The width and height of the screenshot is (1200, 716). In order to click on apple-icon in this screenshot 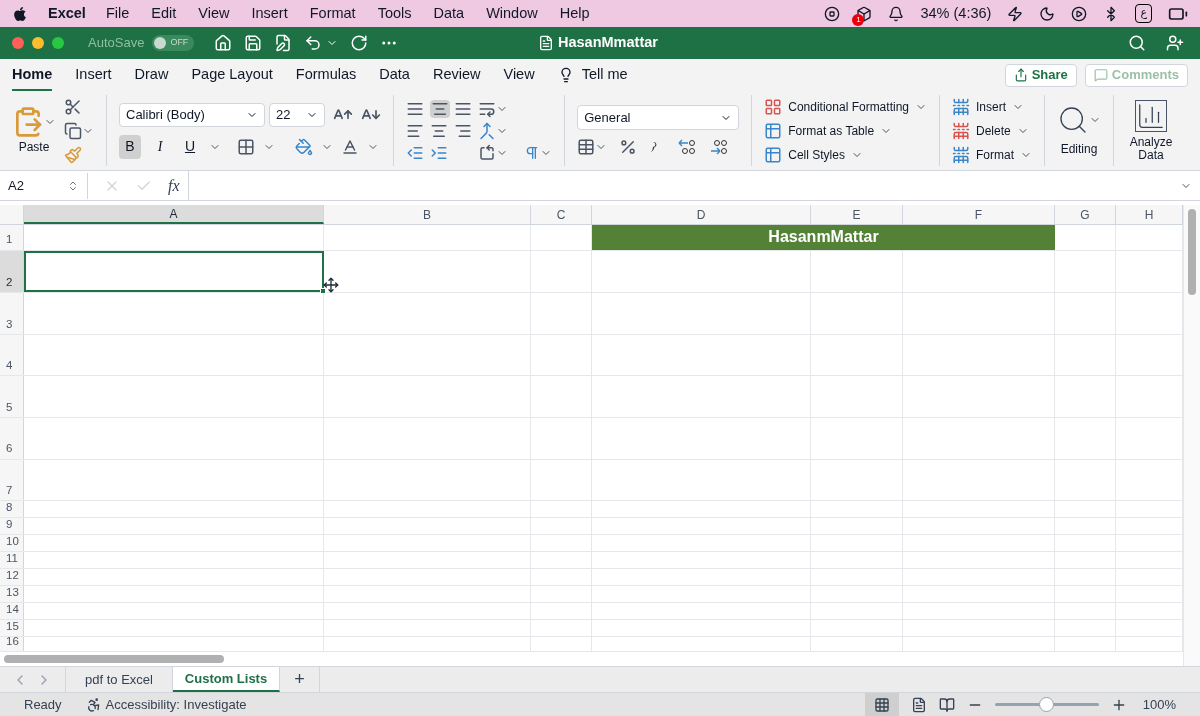, I will do `click(20, 13)`.